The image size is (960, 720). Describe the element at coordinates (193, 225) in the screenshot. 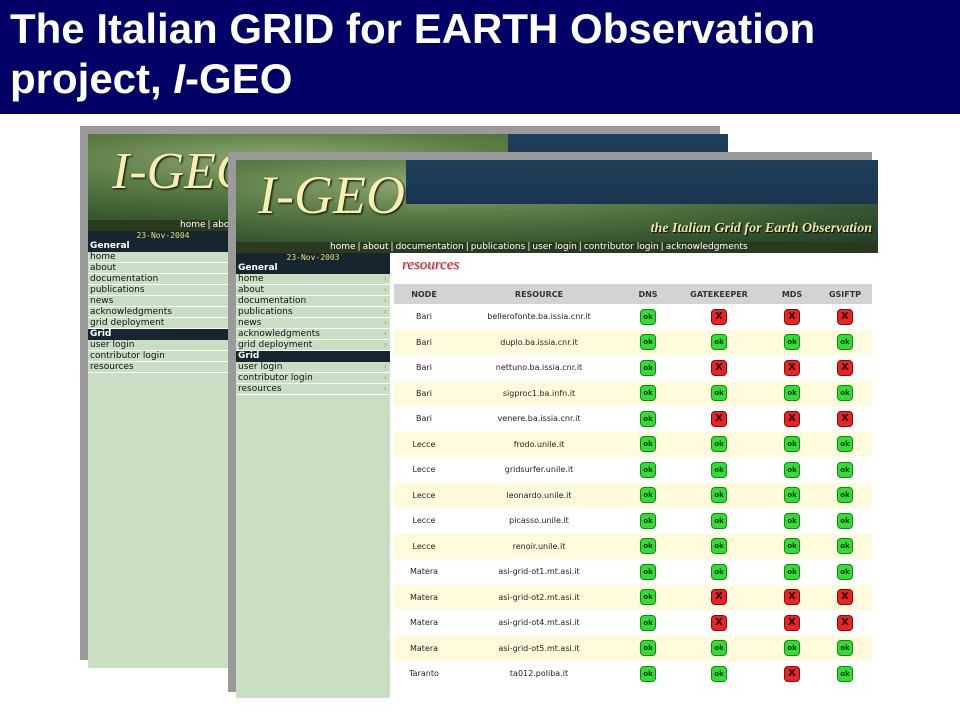

I see `back-nav-home: home` at that location.